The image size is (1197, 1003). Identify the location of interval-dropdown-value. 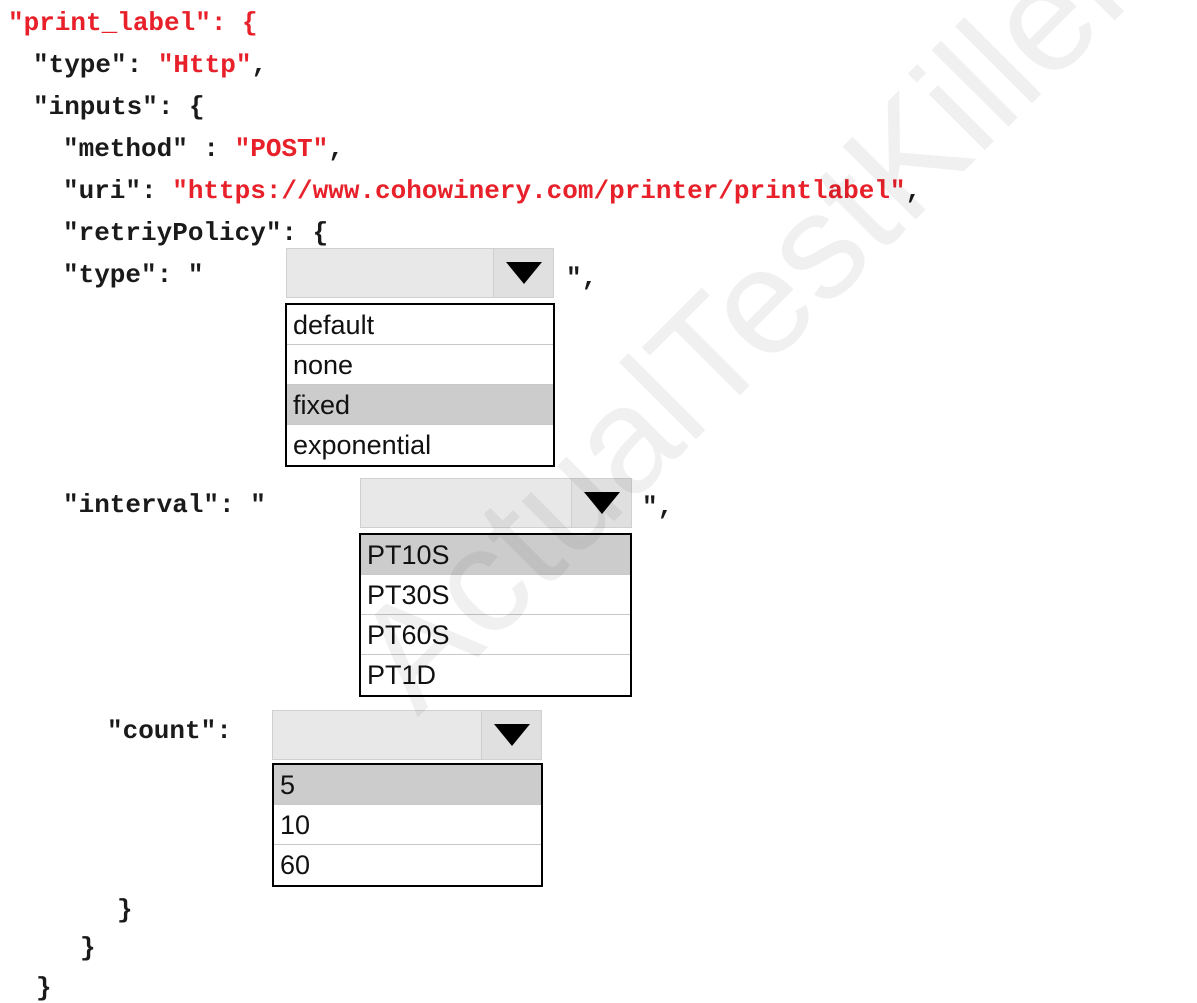
(466, 503).